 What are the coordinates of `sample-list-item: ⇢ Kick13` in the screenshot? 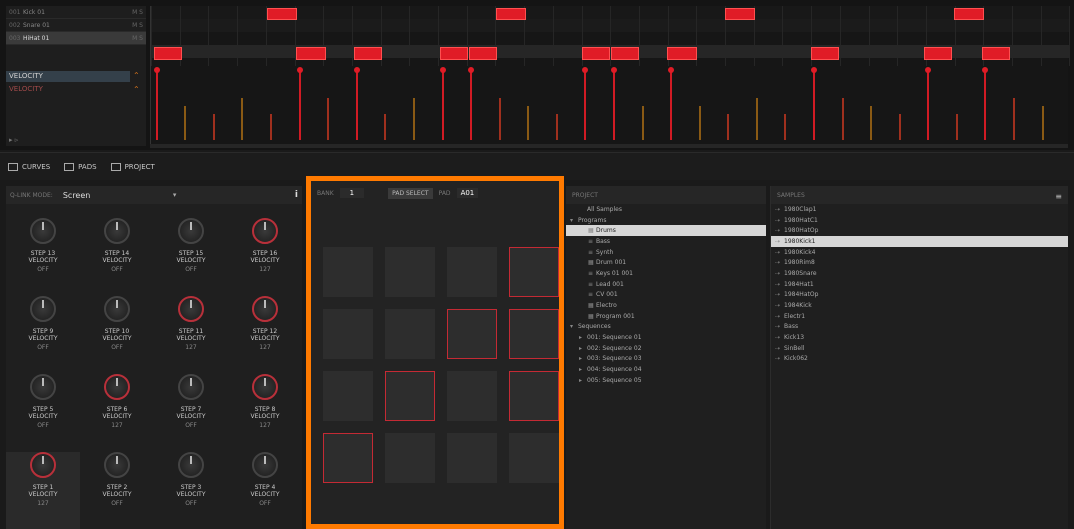 It's located at (919, 337).